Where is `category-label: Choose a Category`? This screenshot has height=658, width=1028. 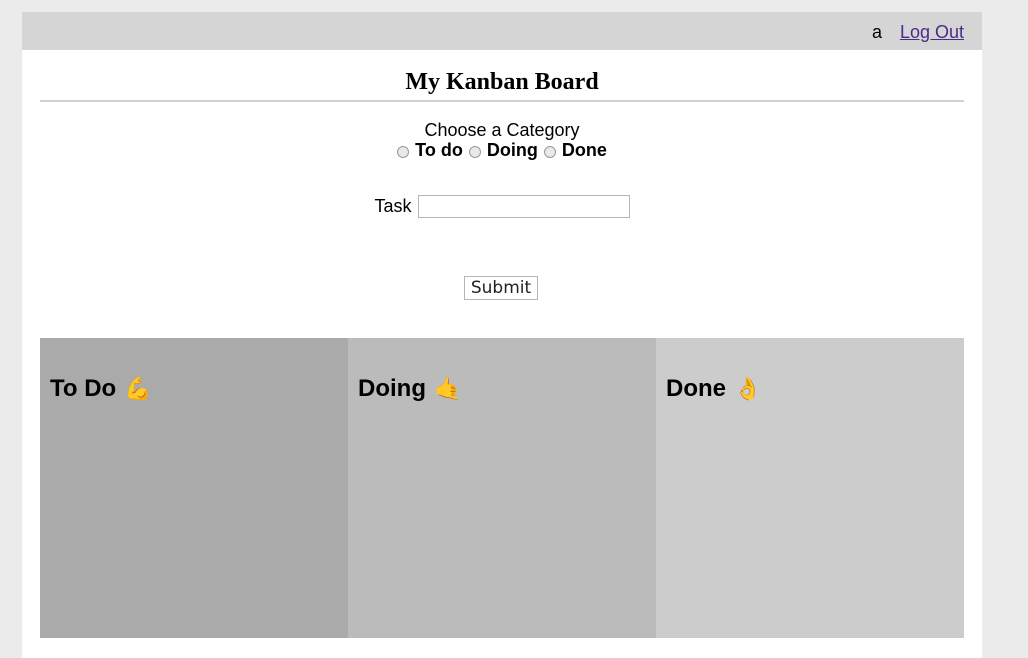
category-label: Choose a Category is located at coordinates (502, 130).